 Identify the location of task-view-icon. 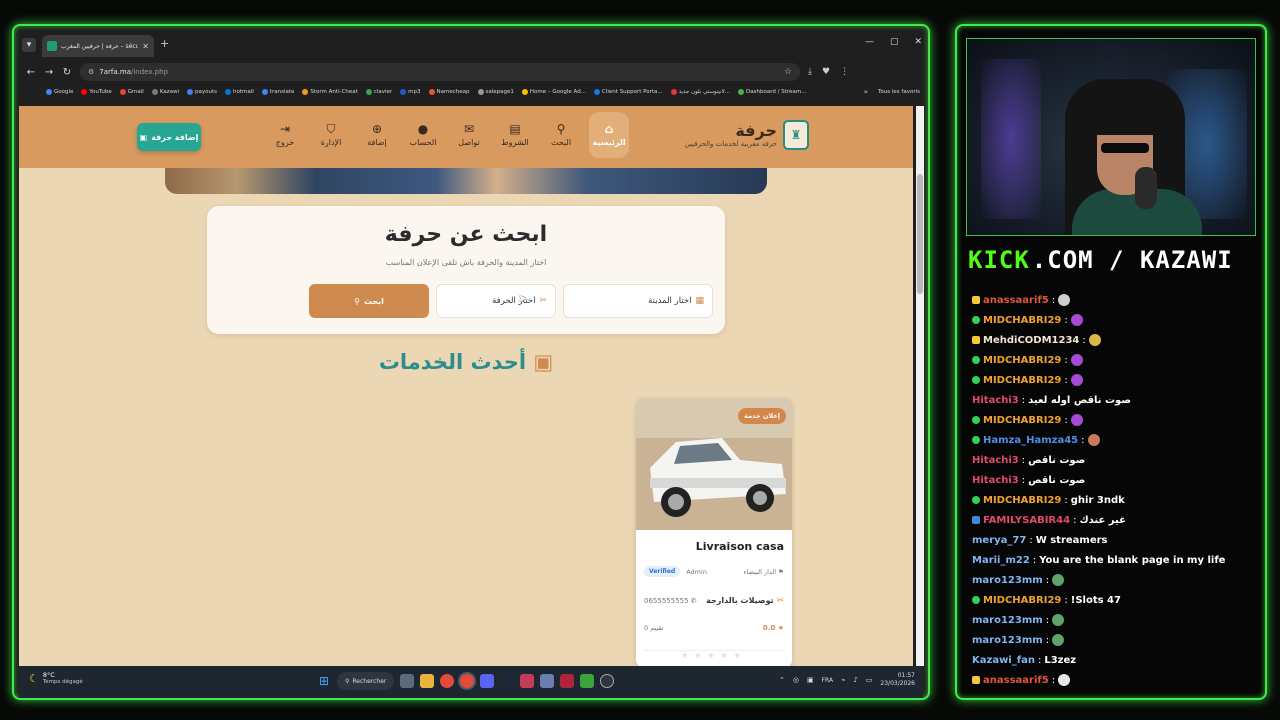
(407, 681).